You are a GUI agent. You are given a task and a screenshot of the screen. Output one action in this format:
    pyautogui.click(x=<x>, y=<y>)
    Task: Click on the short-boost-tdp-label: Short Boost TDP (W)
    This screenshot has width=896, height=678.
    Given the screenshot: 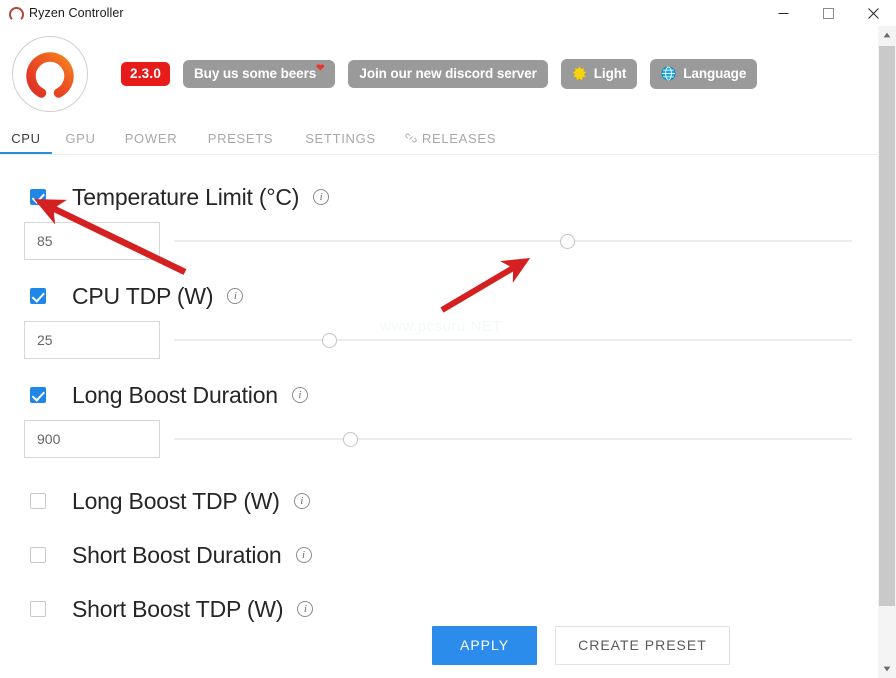 What is the action you would take?
    pyautogui.click(x=178, y=608)
    